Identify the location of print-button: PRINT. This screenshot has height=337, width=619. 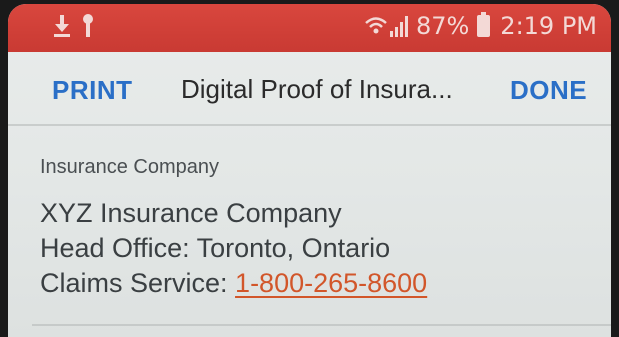
(92, 90).